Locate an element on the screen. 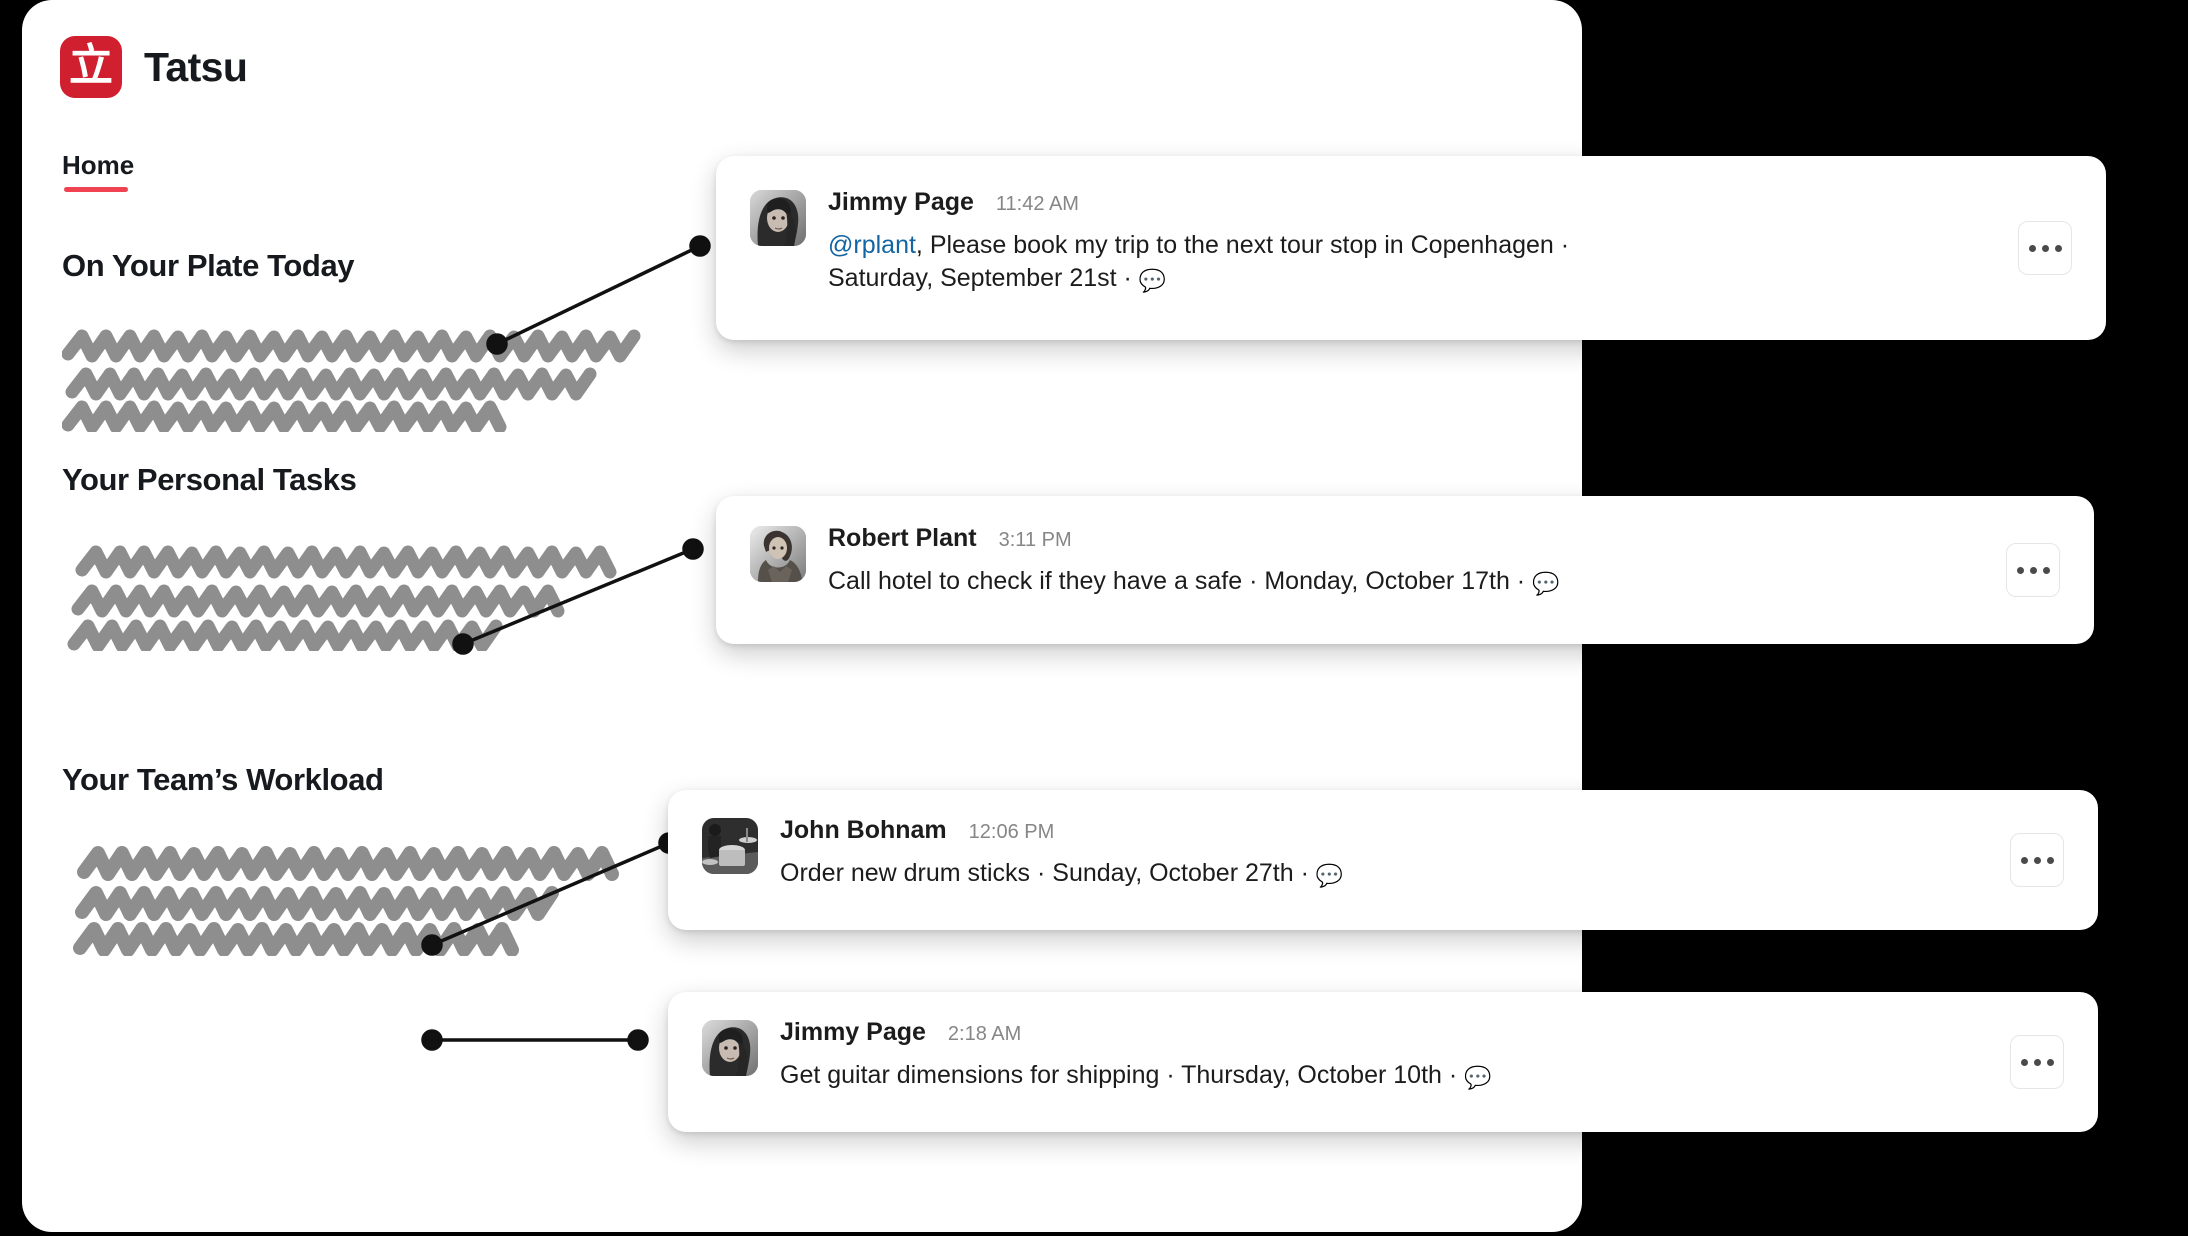 This screenshot has width=2188, height=1236. section-your-personal-tasks: Your Personal Tasks is located at coordinates (402, 556).